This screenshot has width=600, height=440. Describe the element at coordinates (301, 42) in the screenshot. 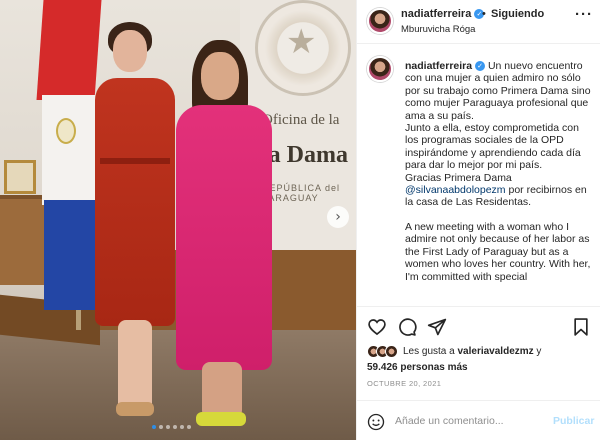

I see `seal-star-icon: ★` at that location.